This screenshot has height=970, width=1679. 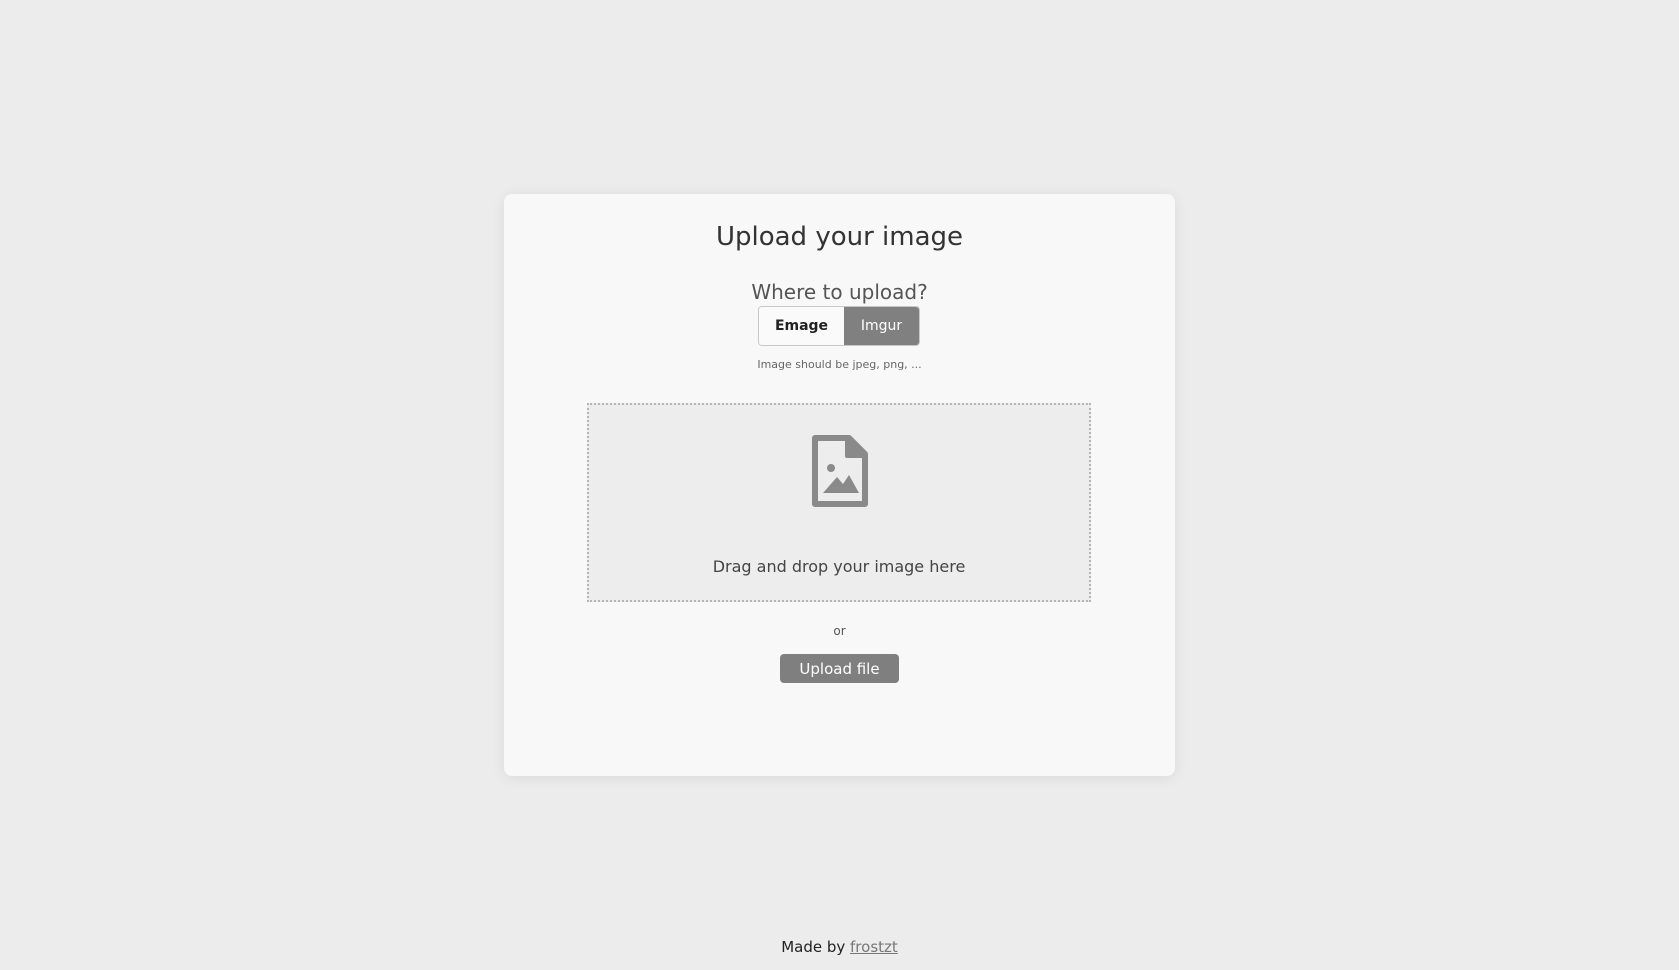 What do you see at coordinates (874, 947) in the screenshot?
I see `author-link: frostzt` at bounding box center [874, 947].